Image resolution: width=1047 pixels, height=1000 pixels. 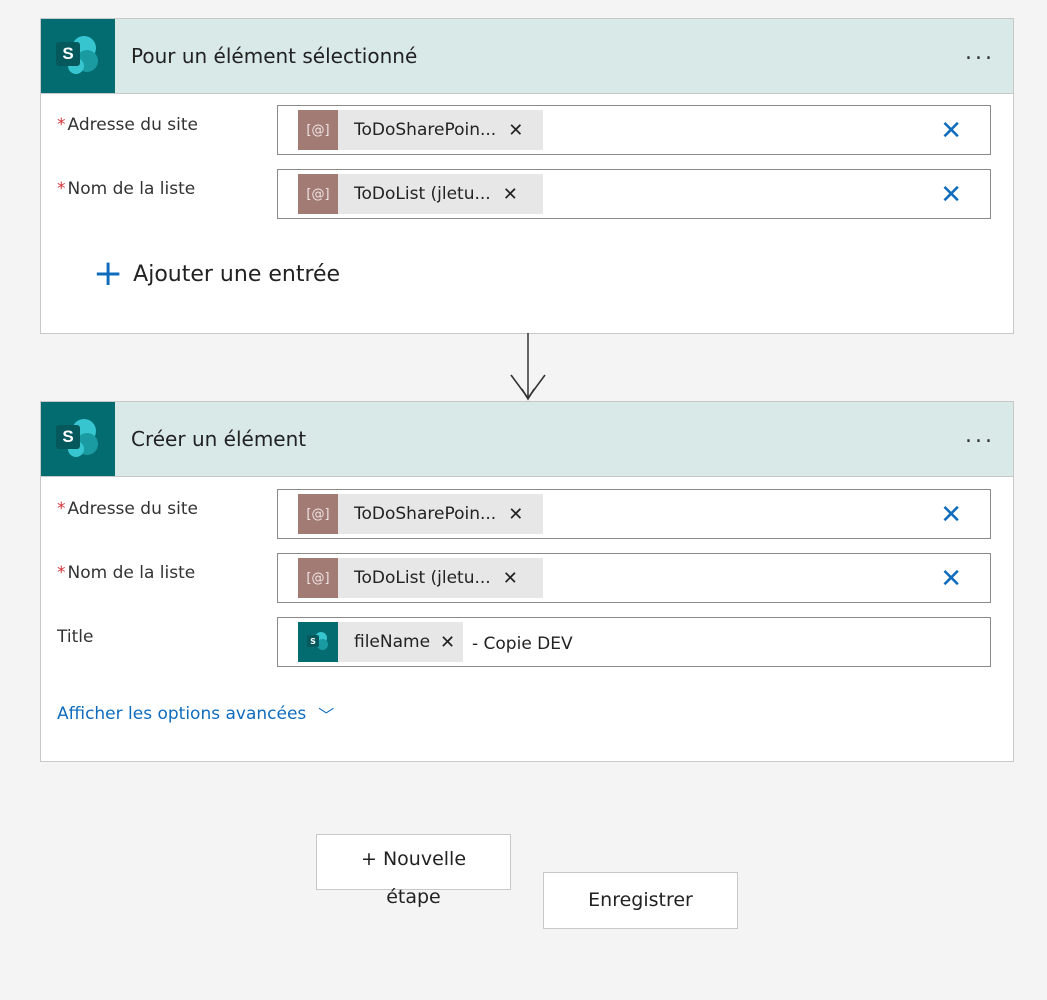 What do you see at coordinates (413, 871) in the screenshot?
I see `new-step-button: + Nouvelle étape` at bounding box center [413, 871].